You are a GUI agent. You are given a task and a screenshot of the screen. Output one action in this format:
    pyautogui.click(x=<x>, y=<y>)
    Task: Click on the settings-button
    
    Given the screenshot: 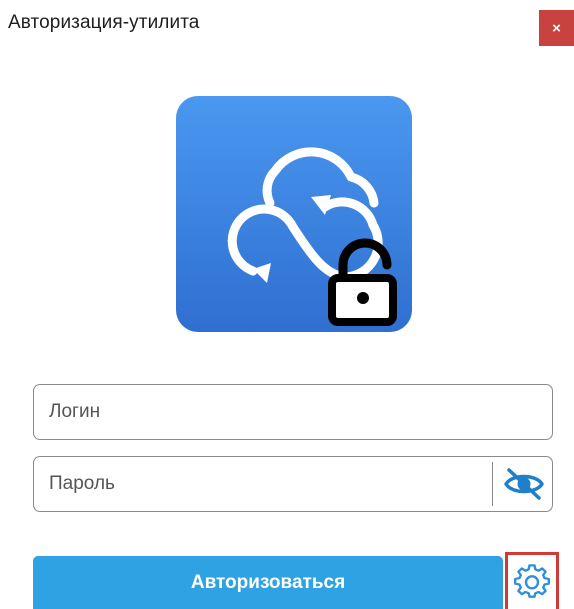 What is the action you would take?
    pyautogui.click(x=532, y=580)
    